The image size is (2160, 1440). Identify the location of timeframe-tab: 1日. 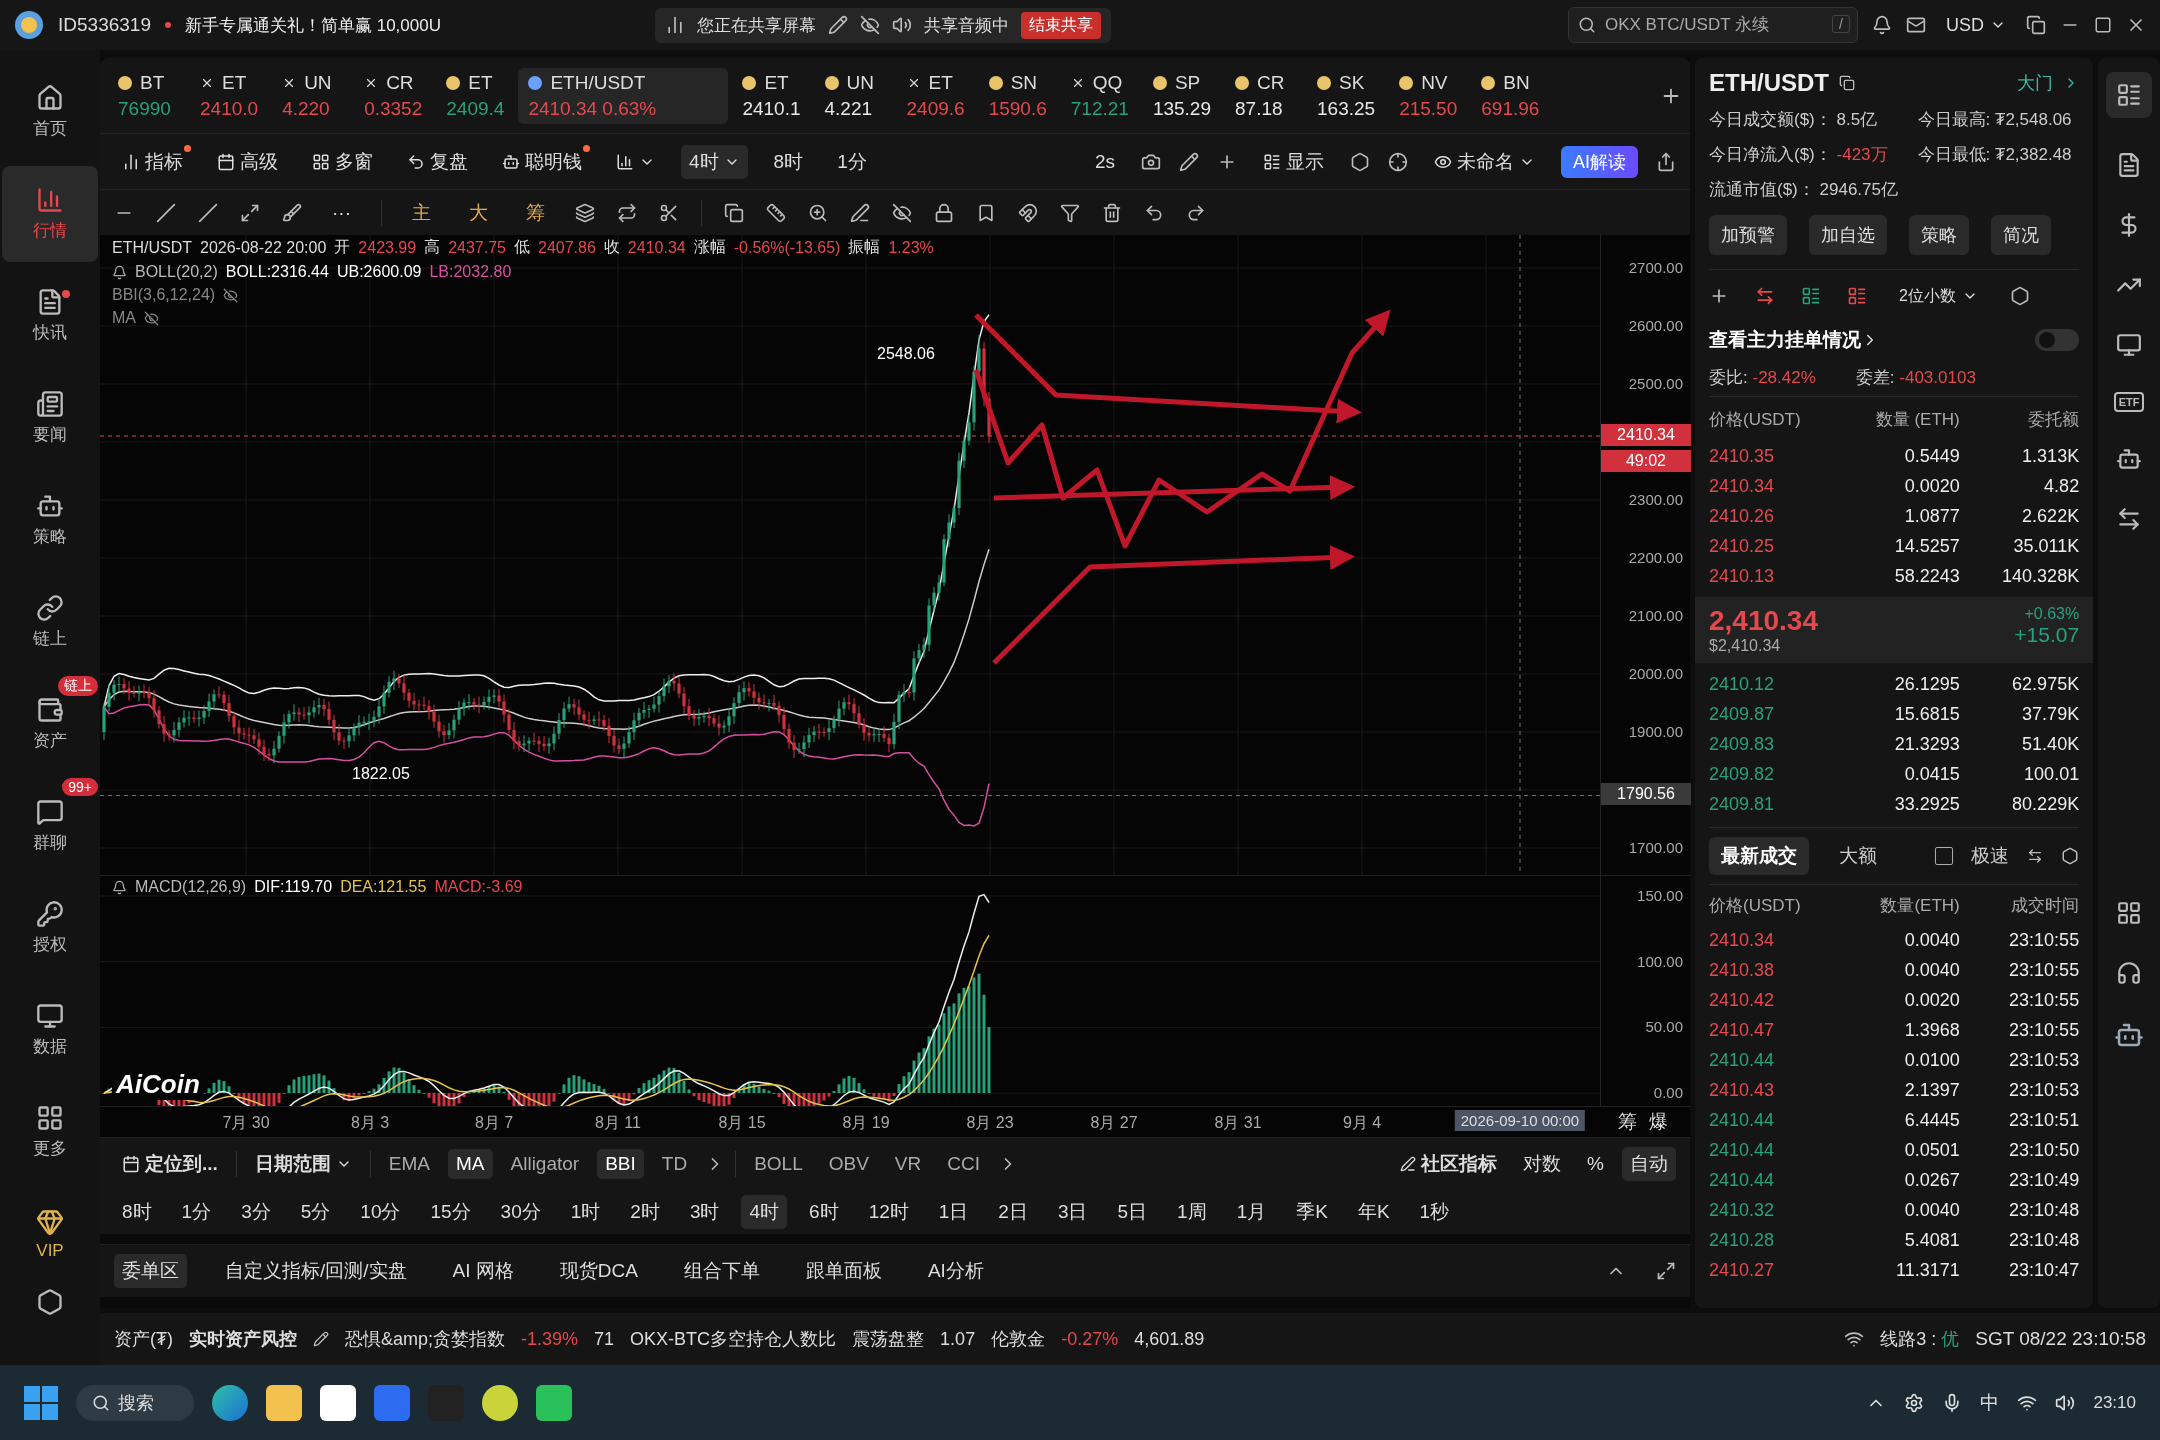
(953, 1212).